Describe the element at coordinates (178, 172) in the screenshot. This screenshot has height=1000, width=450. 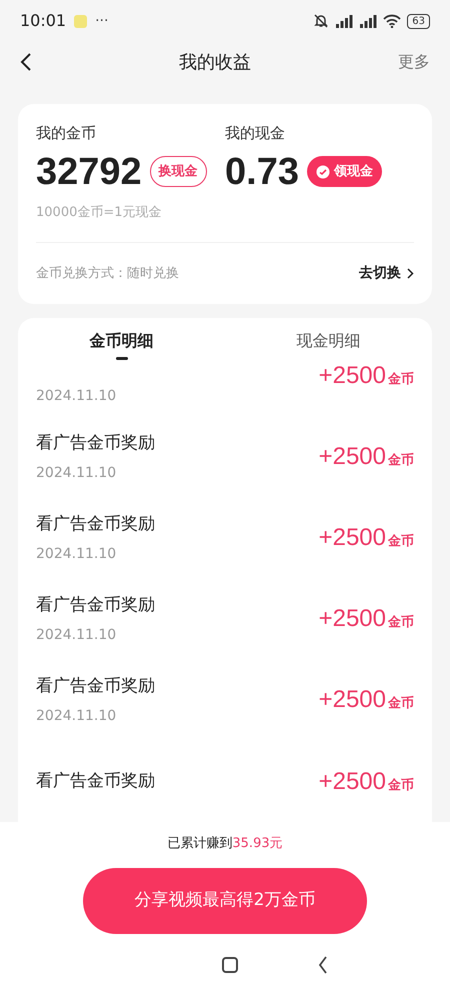
I see `exchange-cash-button: 换现金` at that location.